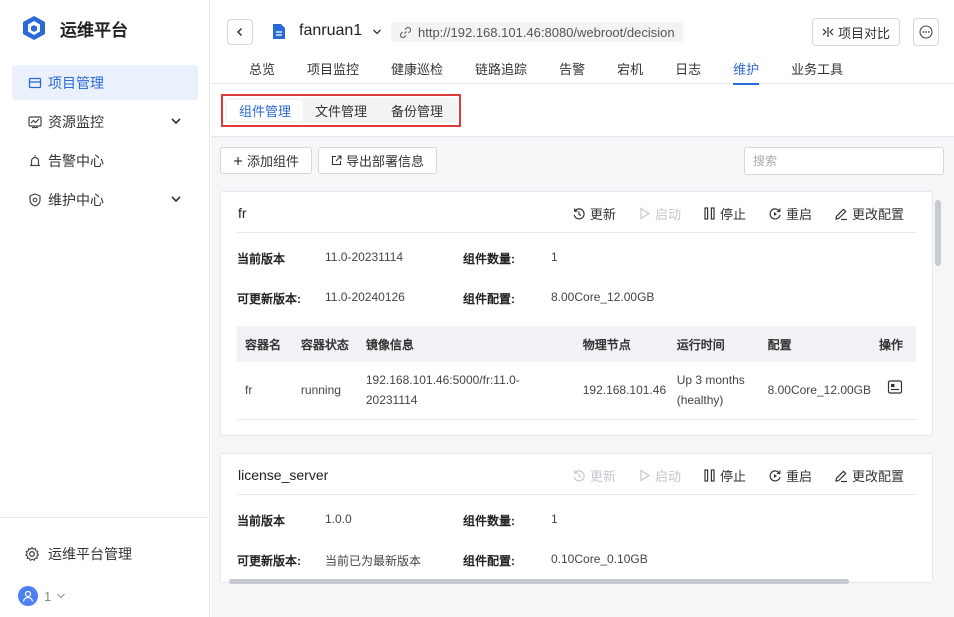  I want to click on sidebar-nav: 项目管理 资源监控 告警中心 维护中心, so click(105, 143).